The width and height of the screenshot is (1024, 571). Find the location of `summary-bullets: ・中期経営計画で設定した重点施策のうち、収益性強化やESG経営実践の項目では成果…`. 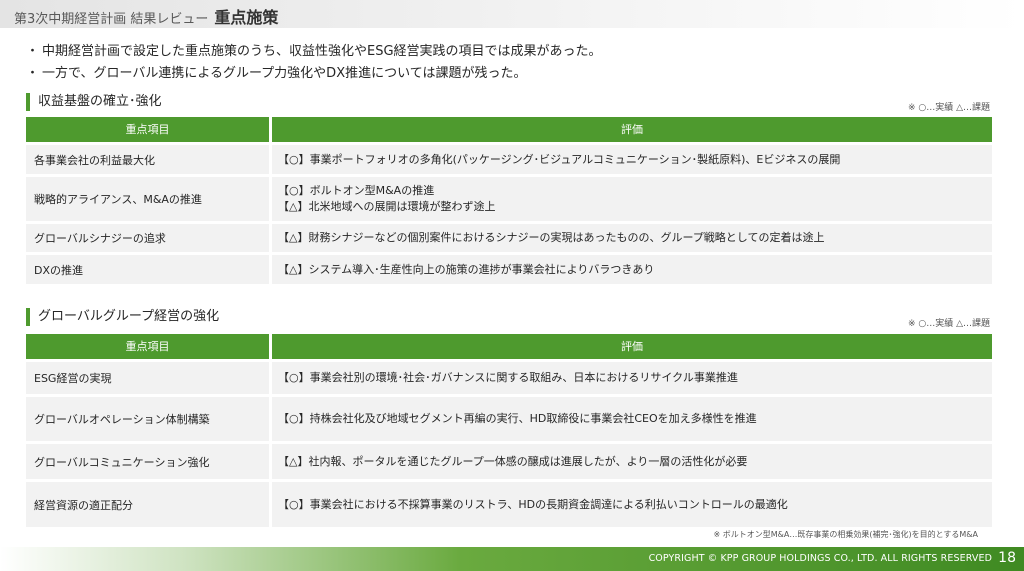

summary-bullets: ・中期経営計画で設定した重点施策のうち、収益性強化やESG経営実践の項目では成果… is located at coordinates (314, 63).